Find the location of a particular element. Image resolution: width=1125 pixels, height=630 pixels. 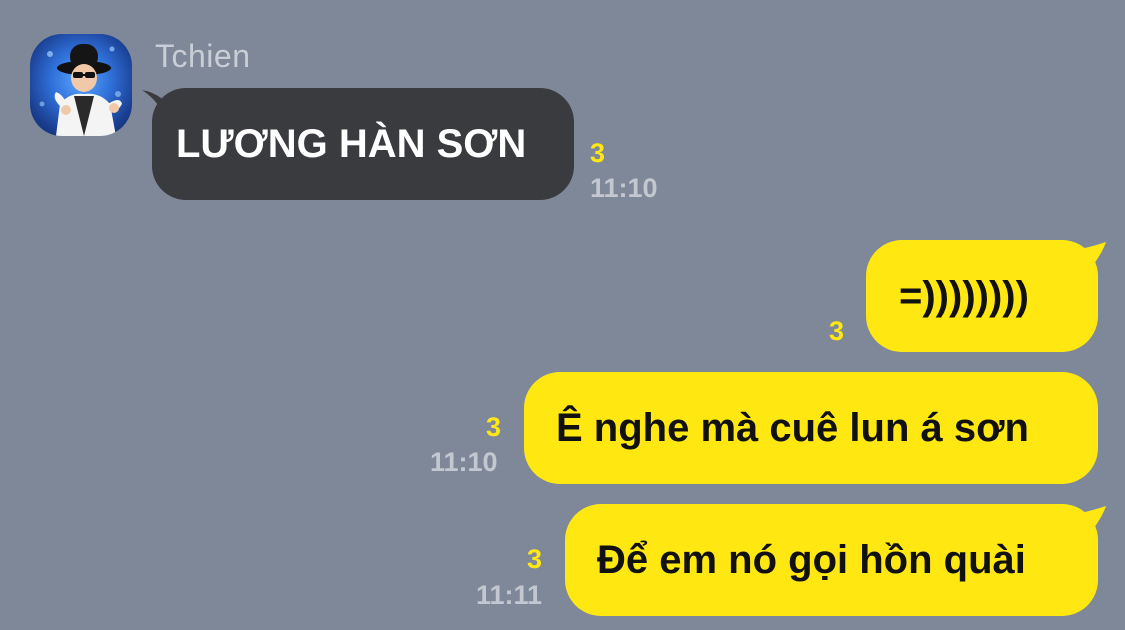

incoming-message-bubble: LƯƠNG HÀN SƠN is located at coordinates (363, 144).